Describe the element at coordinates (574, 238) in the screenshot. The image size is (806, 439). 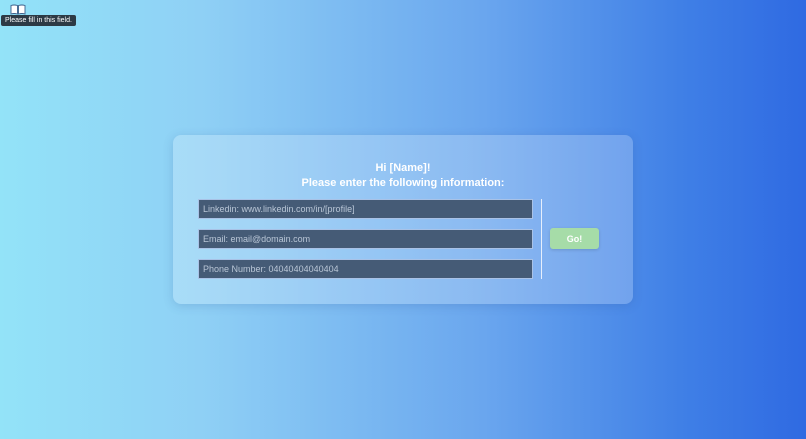
I see `go-button: Go!` at that location.